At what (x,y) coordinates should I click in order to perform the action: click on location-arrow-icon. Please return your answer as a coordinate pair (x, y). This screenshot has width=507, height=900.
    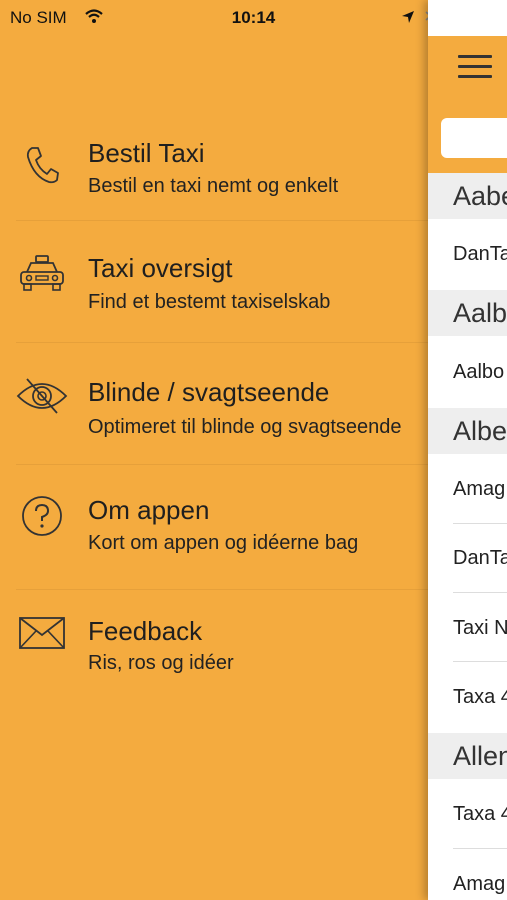
    Looking at the image, I should click on (408, 19).